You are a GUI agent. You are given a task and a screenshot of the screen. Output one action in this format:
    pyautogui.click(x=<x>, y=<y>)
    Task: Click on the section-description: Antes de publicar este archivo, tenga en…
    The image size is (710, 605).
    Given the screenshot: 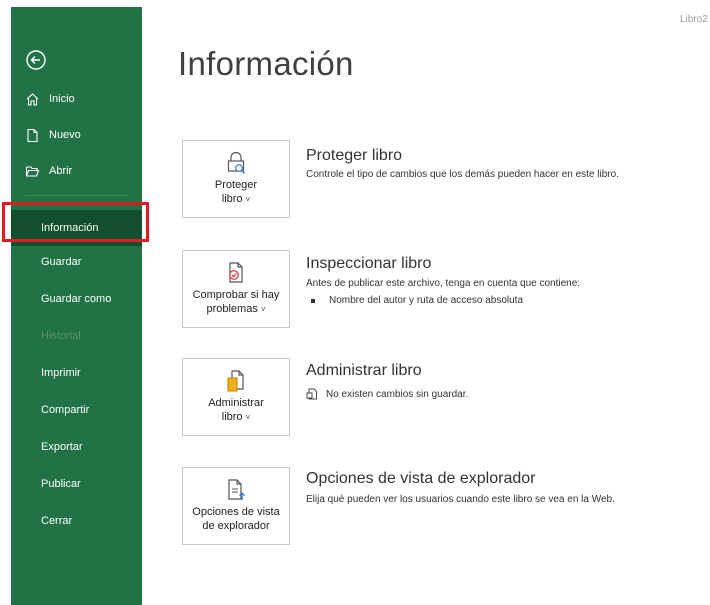 What is the action you would take?
    pyautogui.click(x=443, y=283)
    